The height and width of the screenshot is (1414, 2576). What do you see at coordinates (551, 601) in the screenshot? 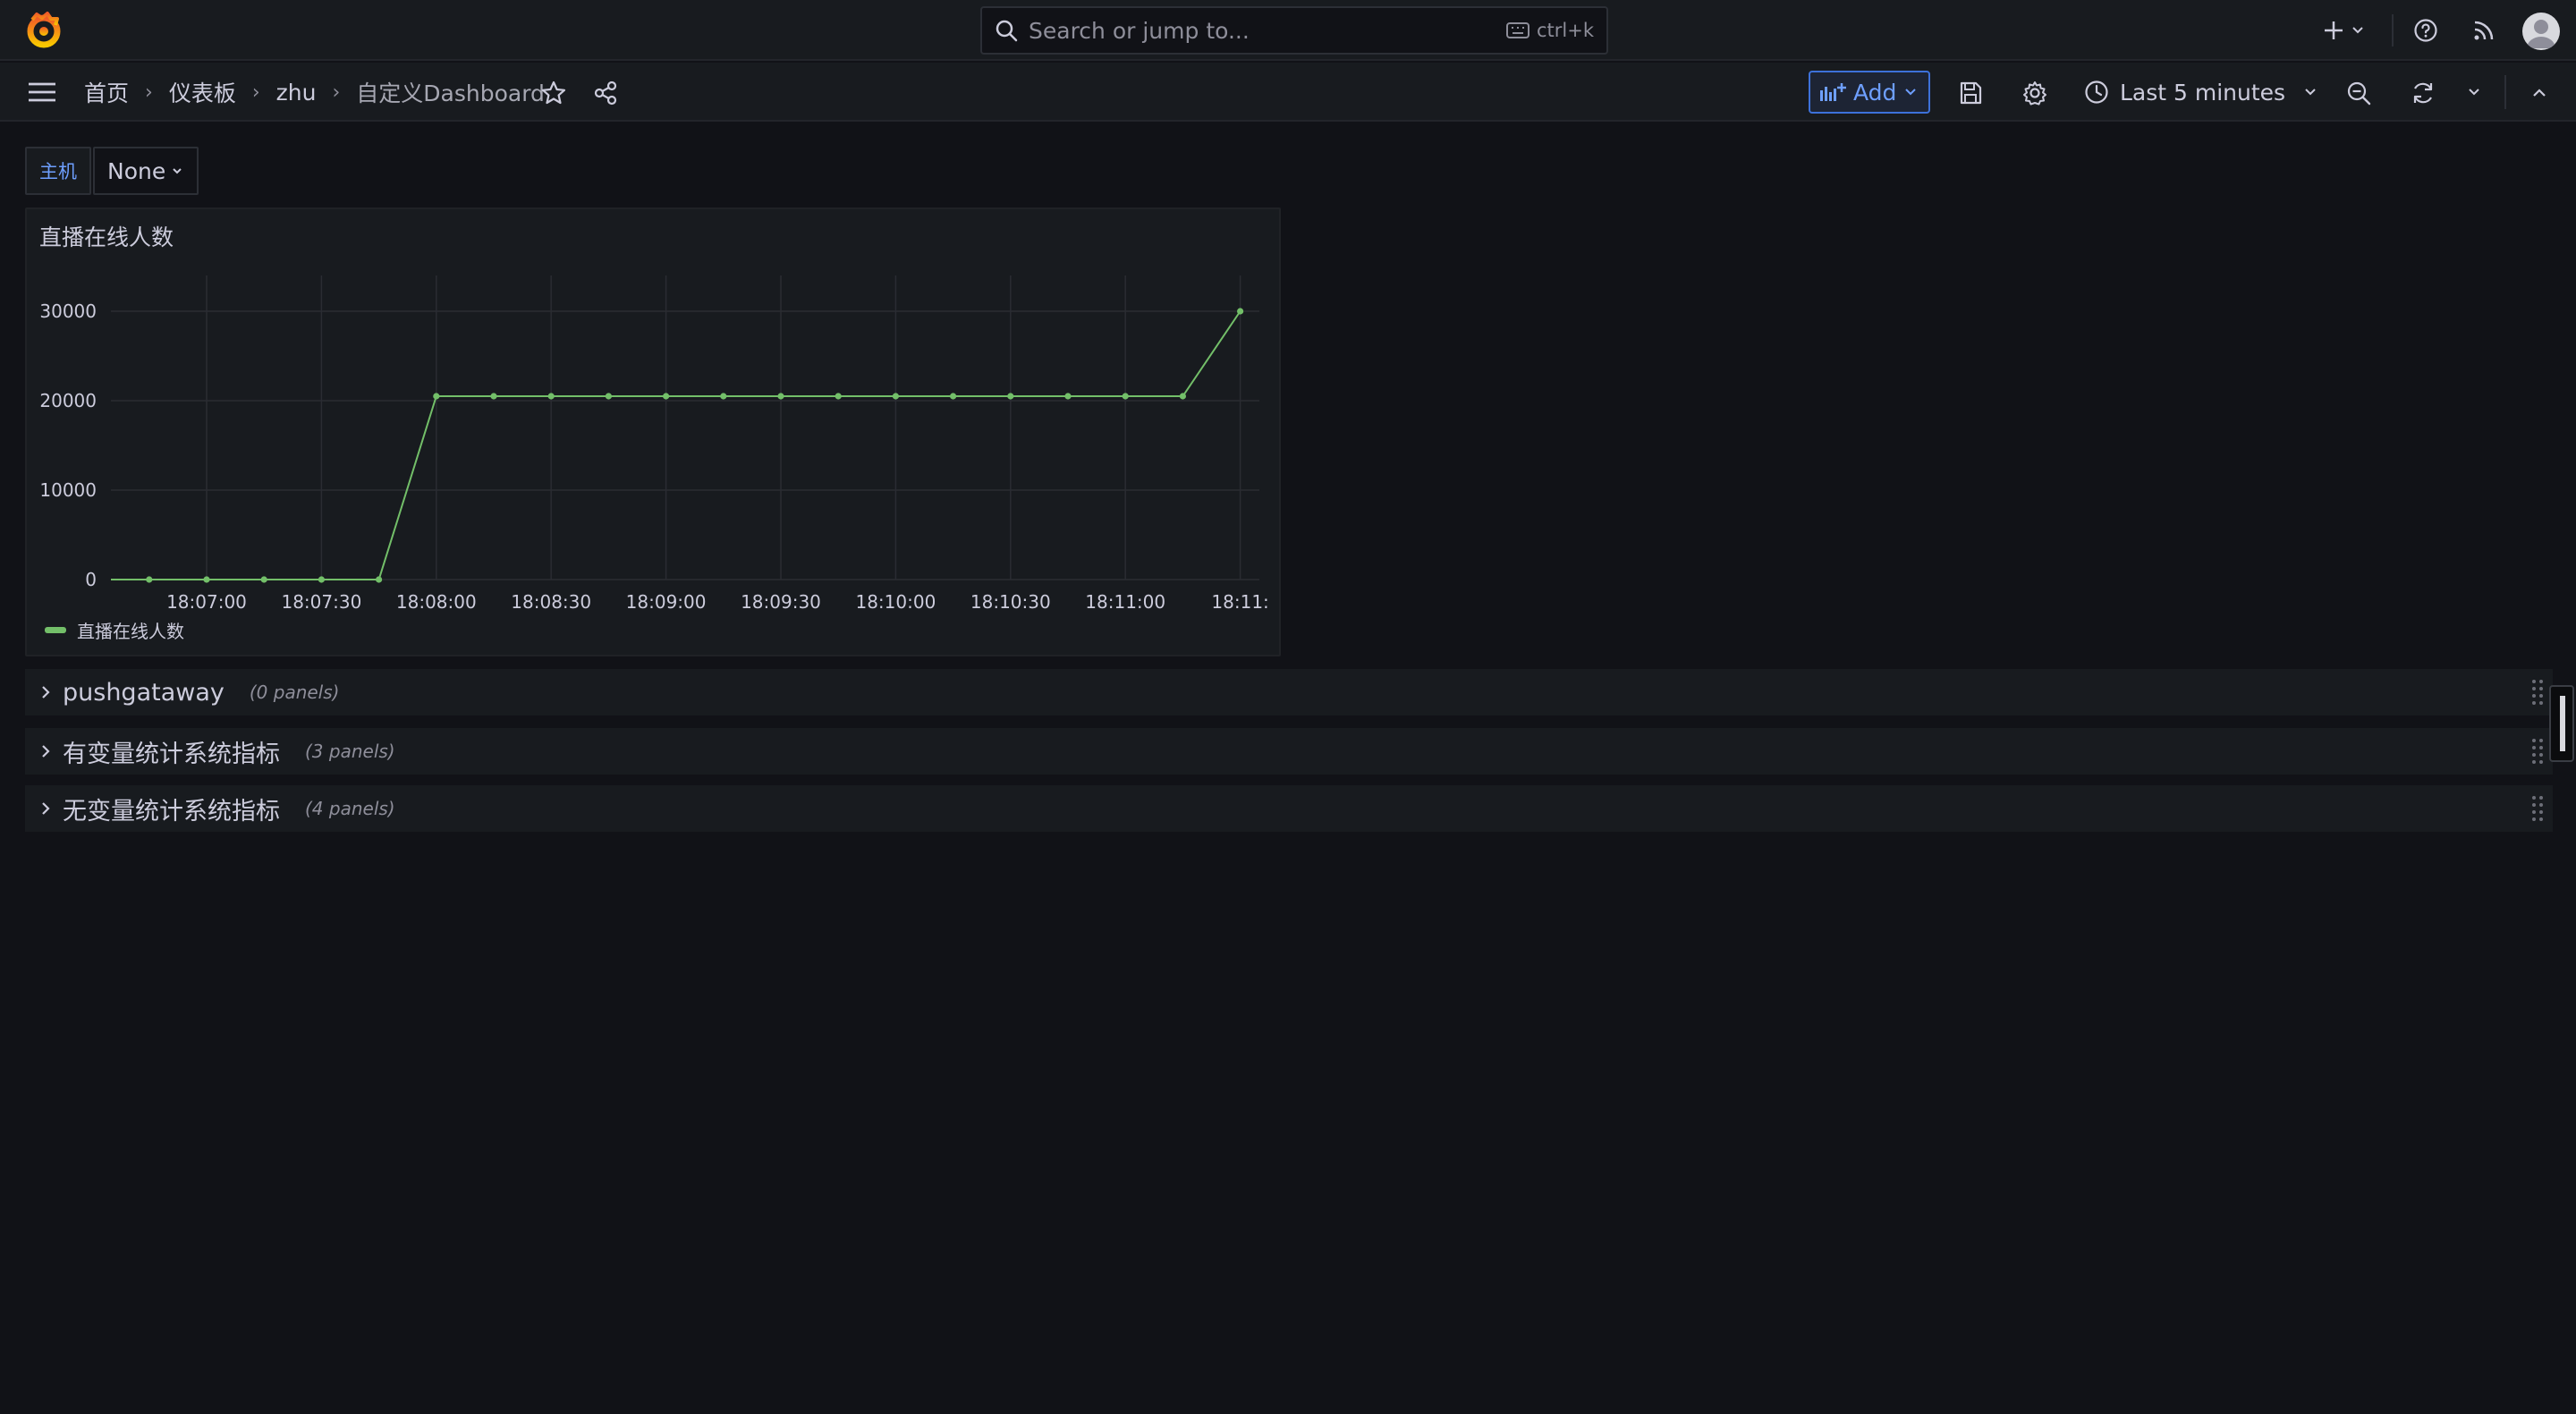
I see `x-tick-label: 18:08:30` at bounding box center [551, 601].